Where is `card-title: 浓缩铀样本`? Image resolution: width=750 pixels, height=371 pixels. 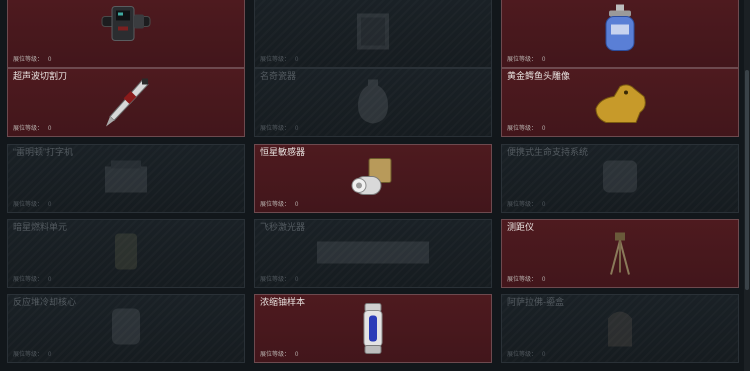 card-title: 浓缩铀样本 is located at coordinates (283, 302).